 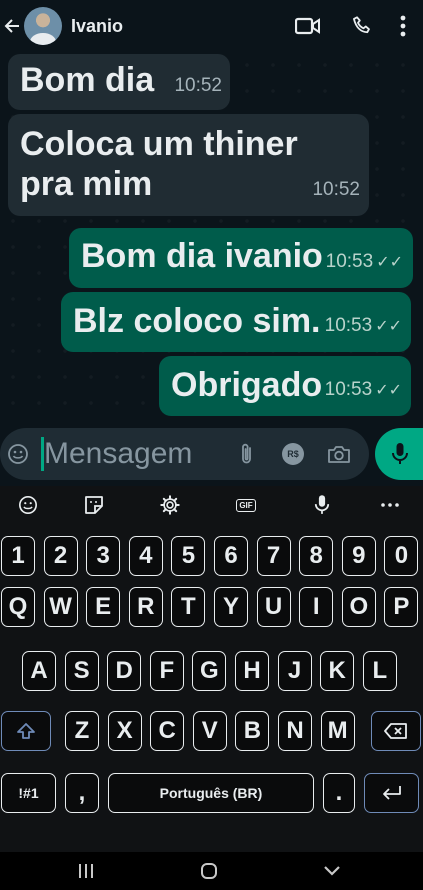 I want to click on composer-field: R$, so click(x=184, y=454).